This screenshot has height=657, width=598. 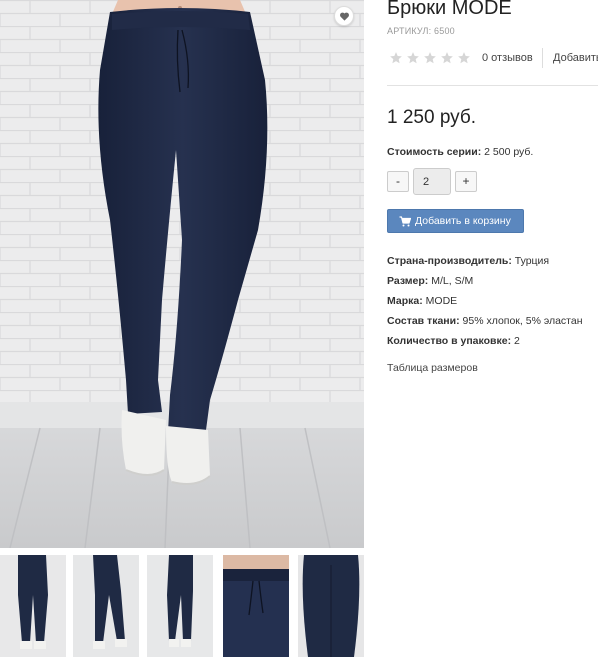 I want to click on series-price-label: Стоимость серии:, so click(x=434, y=152).